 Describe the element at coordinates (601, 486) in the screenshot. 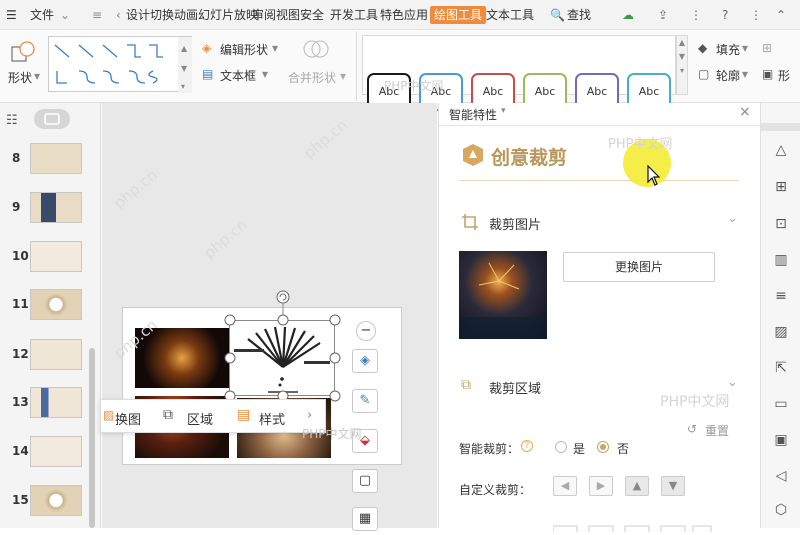

I see `crop-right-button: ▶` at that location.